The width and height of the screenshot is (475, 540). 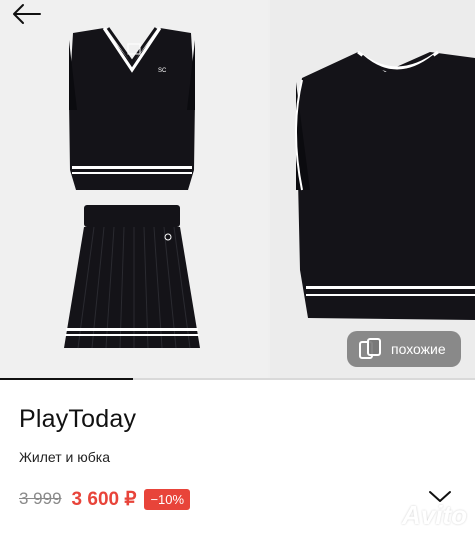 I want to click on avito-watermark-text: Avito, so click(x=434, y=515).